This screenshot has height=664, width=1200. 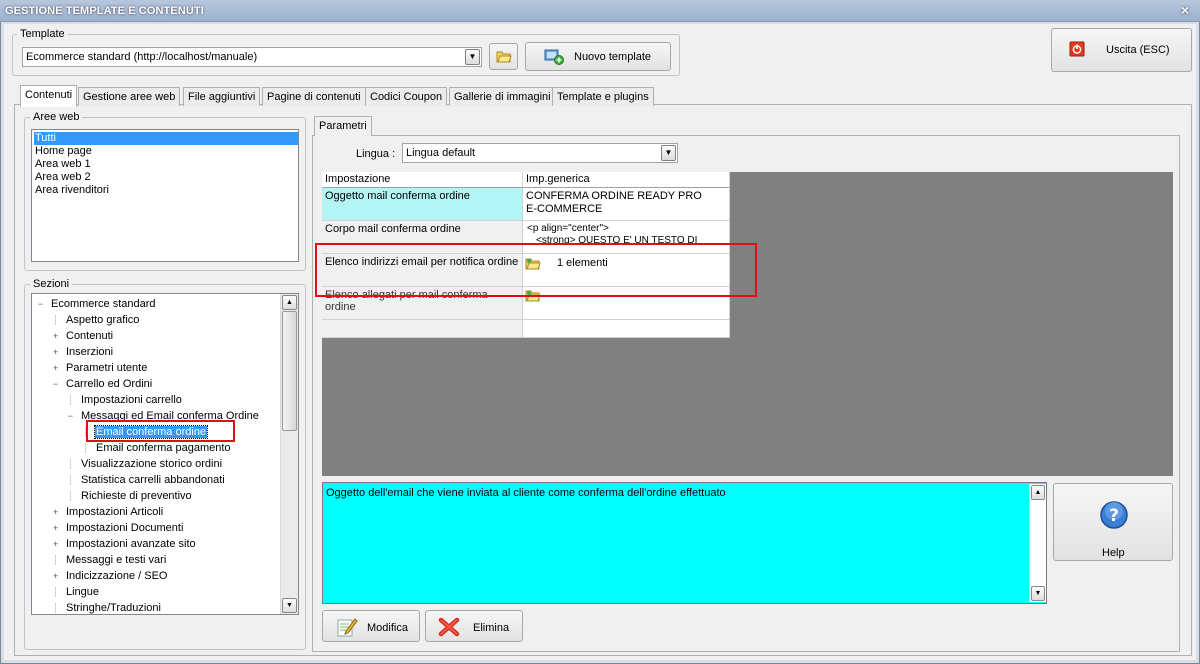 I want to click on tree-item: ┊ Visualizzazione storico ordini, so click(x=144, y=464).